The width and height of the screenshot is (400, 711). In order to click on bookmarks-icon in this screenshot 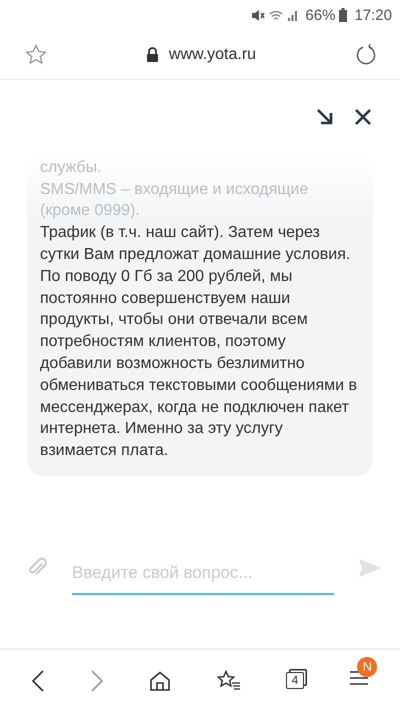, I will do `click(228, 681)`.